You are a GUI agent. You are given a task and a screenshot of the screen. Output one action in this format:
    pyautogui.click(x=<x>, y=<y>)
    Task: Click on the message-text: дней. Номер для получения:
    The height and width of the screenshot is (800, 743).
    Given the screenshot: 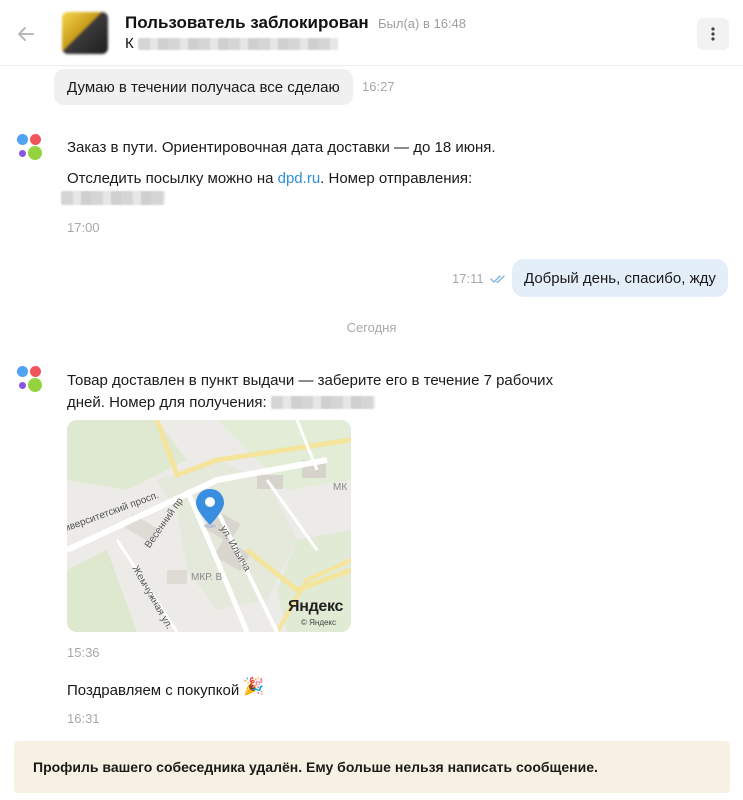 What is the action you would take?
    pyautogui.click(x=167, y=402)
    